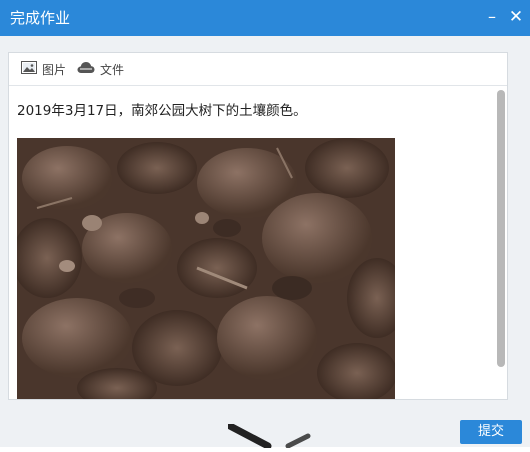  What do you see at coordinates (54, 69) in the screenshot?
I see `insert-image-label: 图片` at bounding box center [54, 69].